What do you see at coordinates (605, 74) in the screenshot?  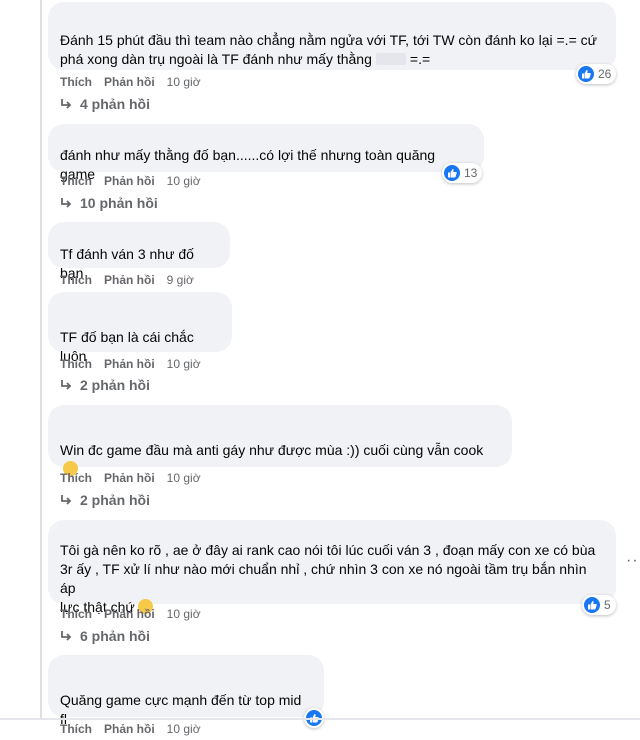 I see `reaction-count-text: 26` at bounding box center [605, 74].